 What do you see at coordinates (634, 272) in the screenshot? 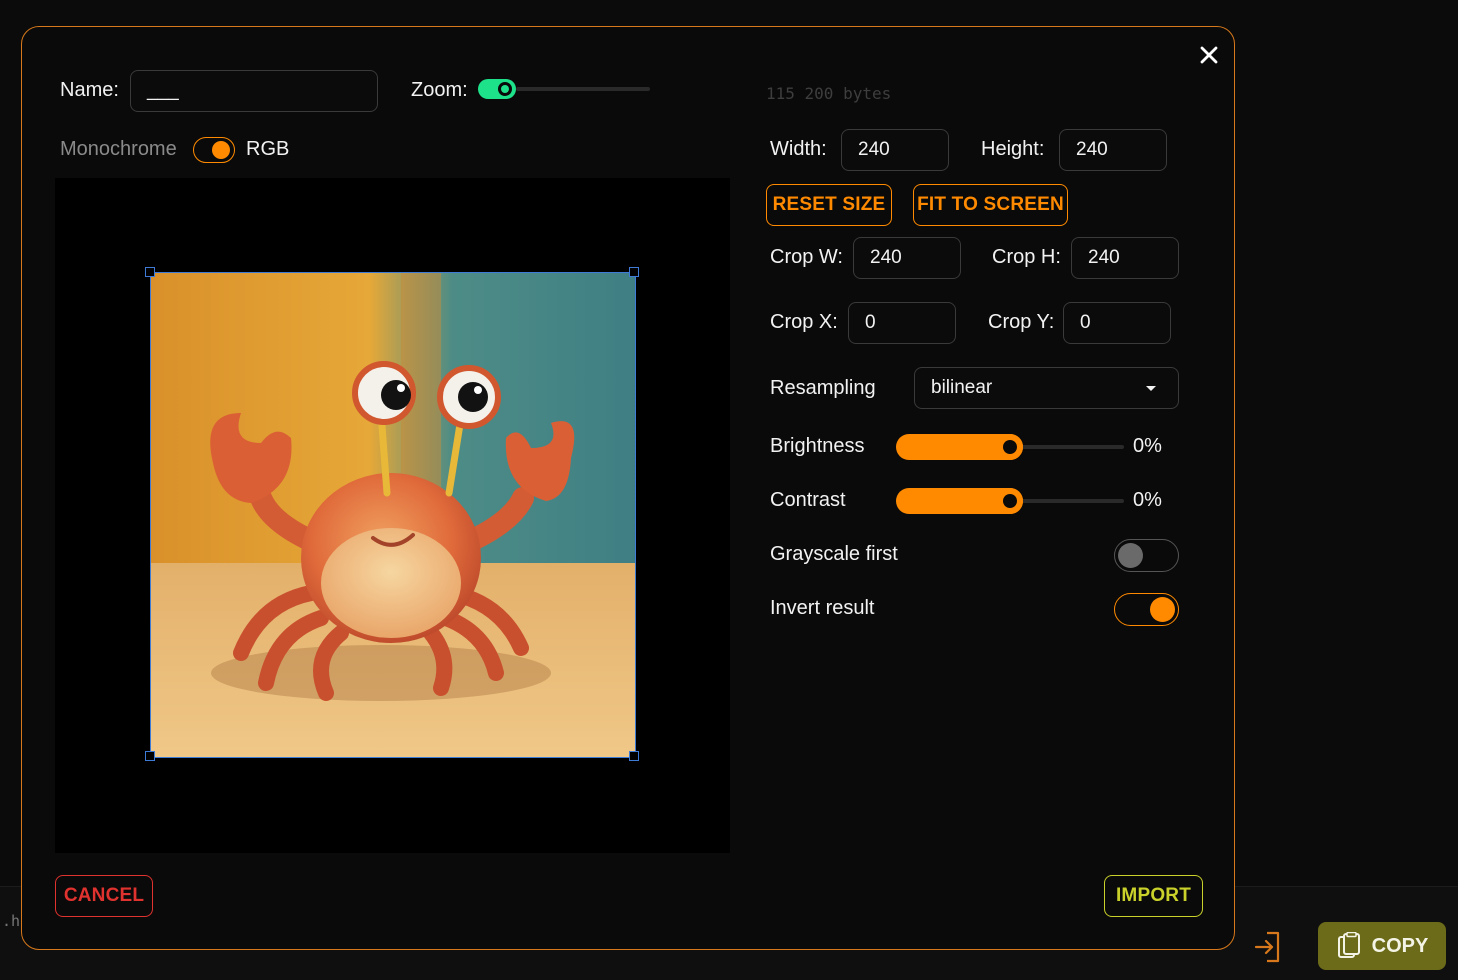
I see `crop-handle-top-right` at bounding box center [634, 272].